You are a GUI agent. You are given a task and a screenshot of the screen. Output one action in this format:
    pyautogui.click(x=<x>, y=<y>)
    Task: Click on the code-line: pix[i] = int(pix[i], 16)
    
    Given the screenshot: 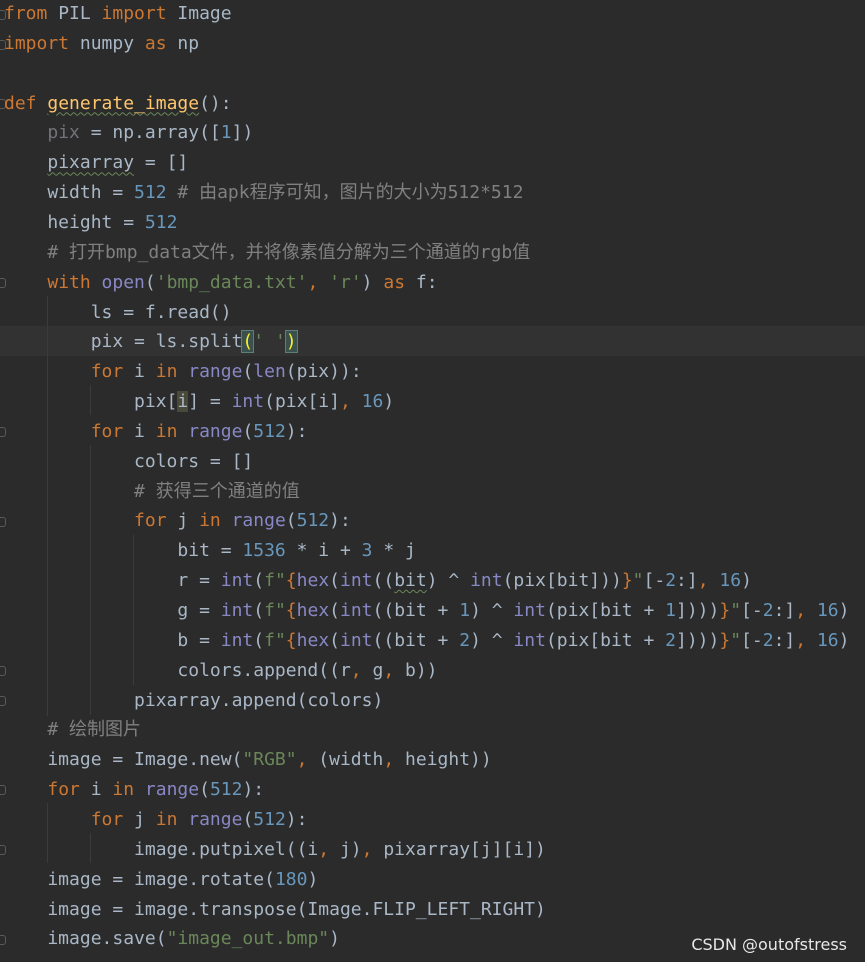 What is the action you would take?
    pyautogui.click(x=199, y=402)
    